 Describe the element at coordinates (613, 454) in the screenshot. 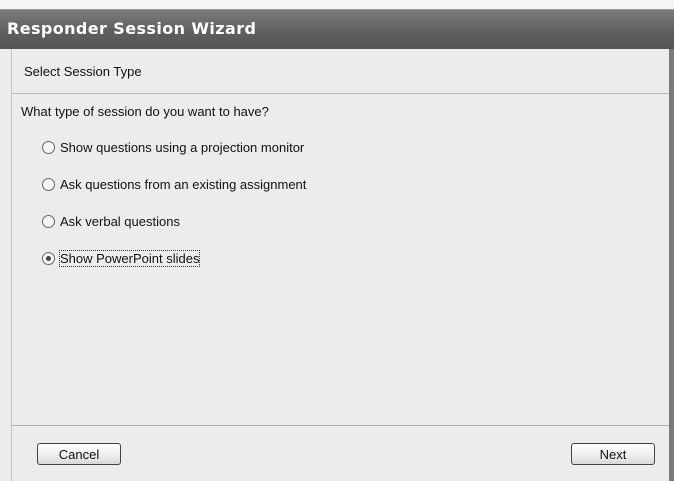

I see `next-button: Next` at that location.